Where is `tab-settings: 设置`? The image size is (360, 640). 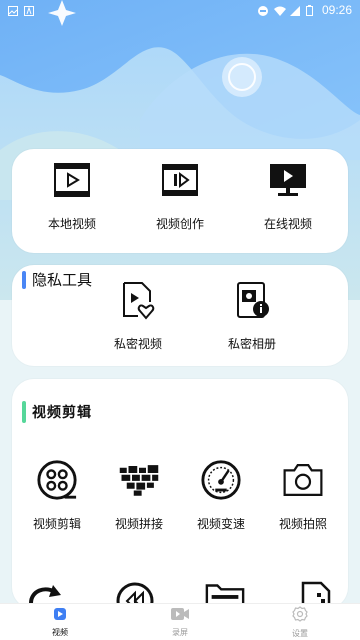
tab-settings: 设置 is located at coordinates (300, 622).